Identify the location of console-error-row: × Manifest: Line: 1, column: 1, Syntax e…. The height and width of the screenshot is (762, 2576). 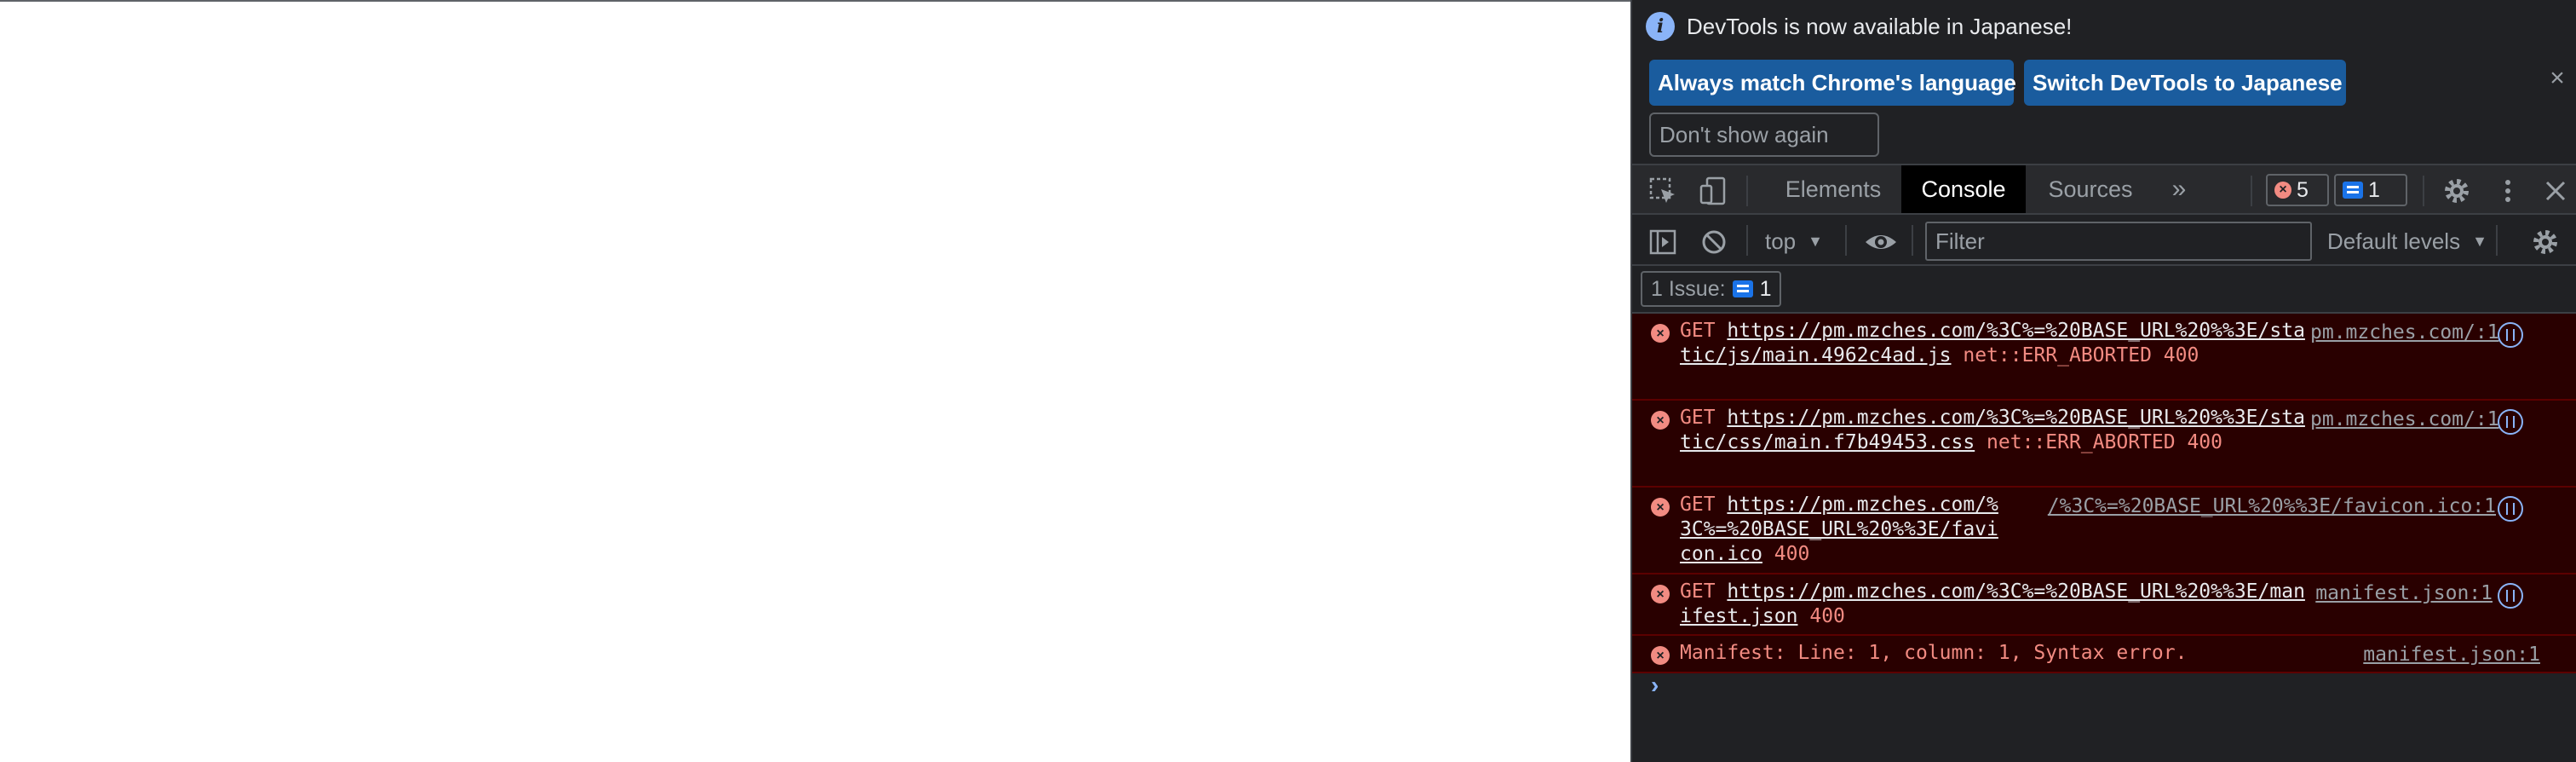
(2104, 654).